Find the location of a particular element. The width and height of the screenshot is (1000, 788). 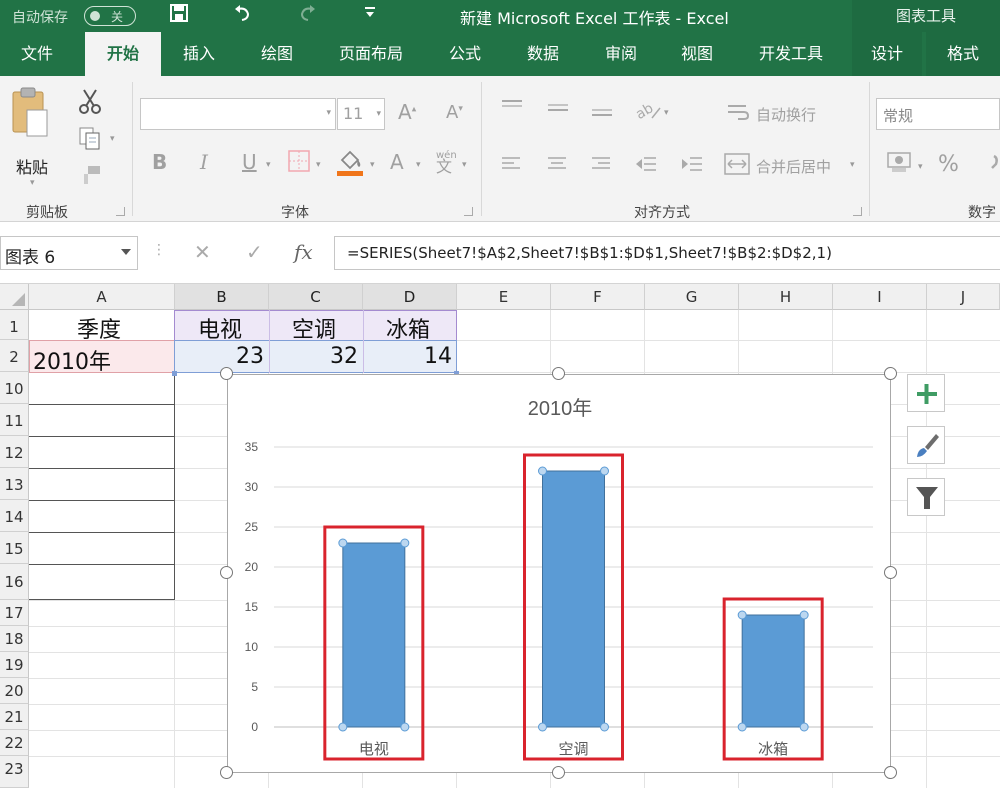

resize-handle-bottom-left is located at coordinates (226, 772).